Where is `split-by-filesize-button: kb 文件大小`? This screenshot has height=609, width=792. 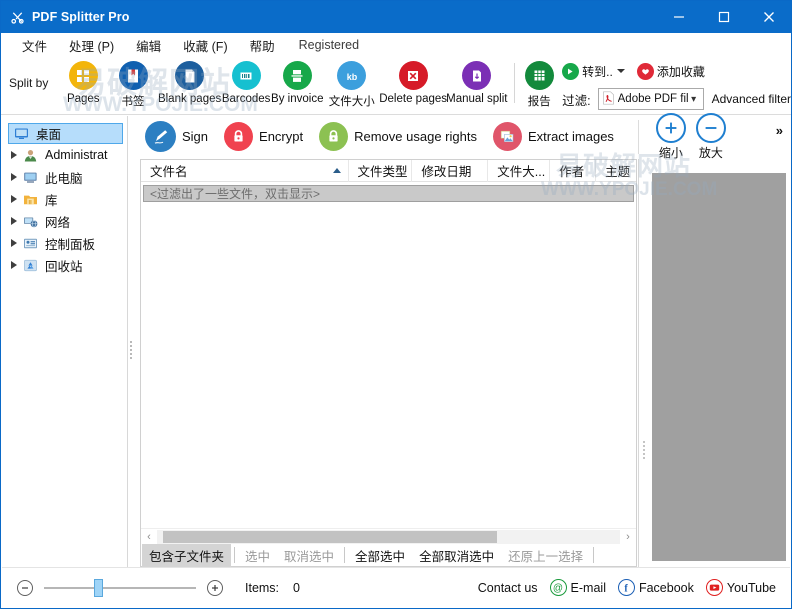 split-by-filesize-button: kb 文件大小 is located at coordinates (351, 83).